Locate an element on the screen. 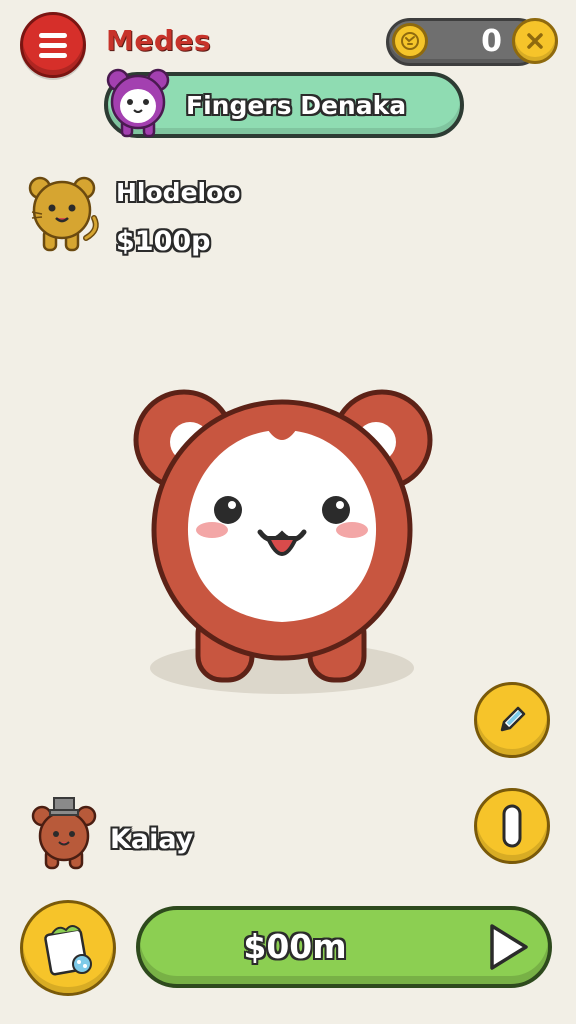 This screenshot has height=1024, width=576. close-icon is located at coordinates (535, 41).